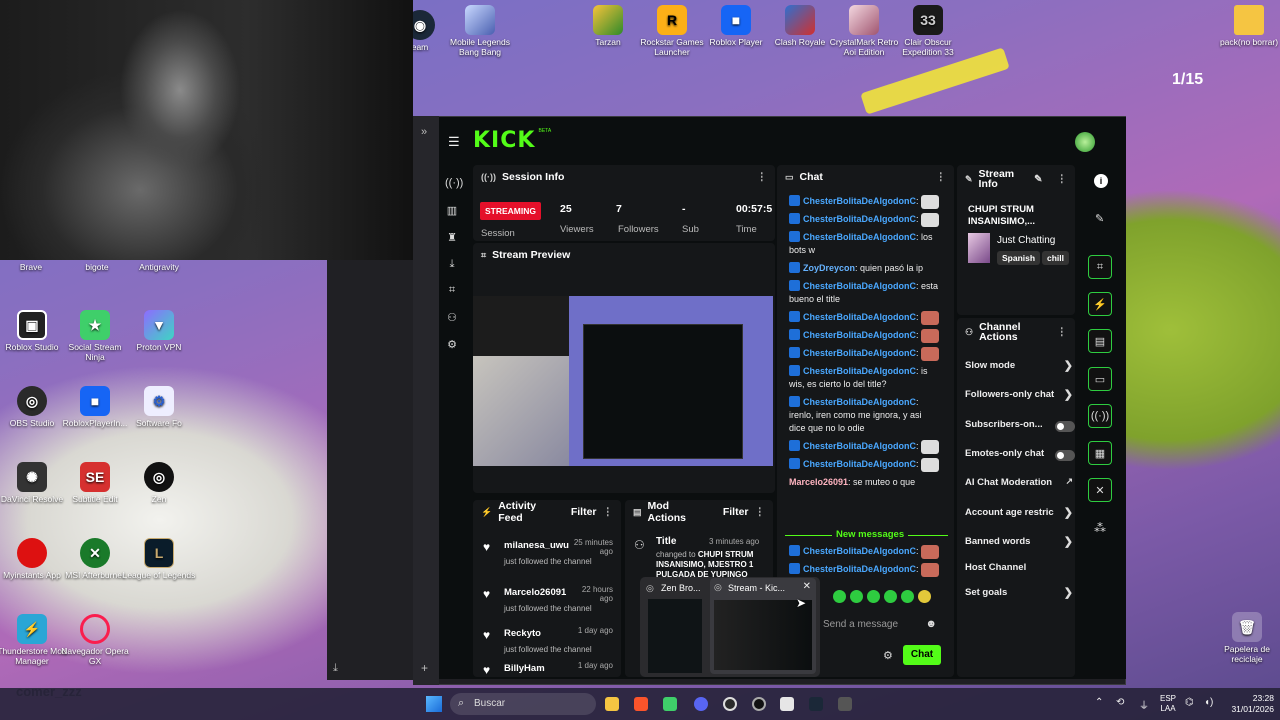 The height and width of the screenshot is (720, 1280). What do you see at coordinates (454, 142) in the screenshot?
I see `menu-icon: ☰` at bounding box center [454, 142].